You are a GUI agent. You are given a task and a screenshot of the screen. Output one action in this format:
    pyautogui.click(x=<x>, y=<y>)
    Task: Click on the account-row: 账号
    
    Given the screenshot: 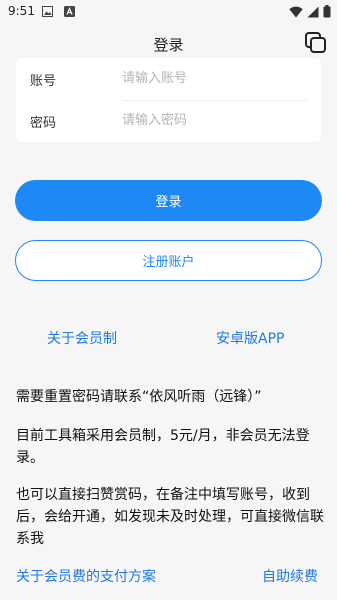 What is the action you would take?
    pyautogui.click(x=168, y=79)
    